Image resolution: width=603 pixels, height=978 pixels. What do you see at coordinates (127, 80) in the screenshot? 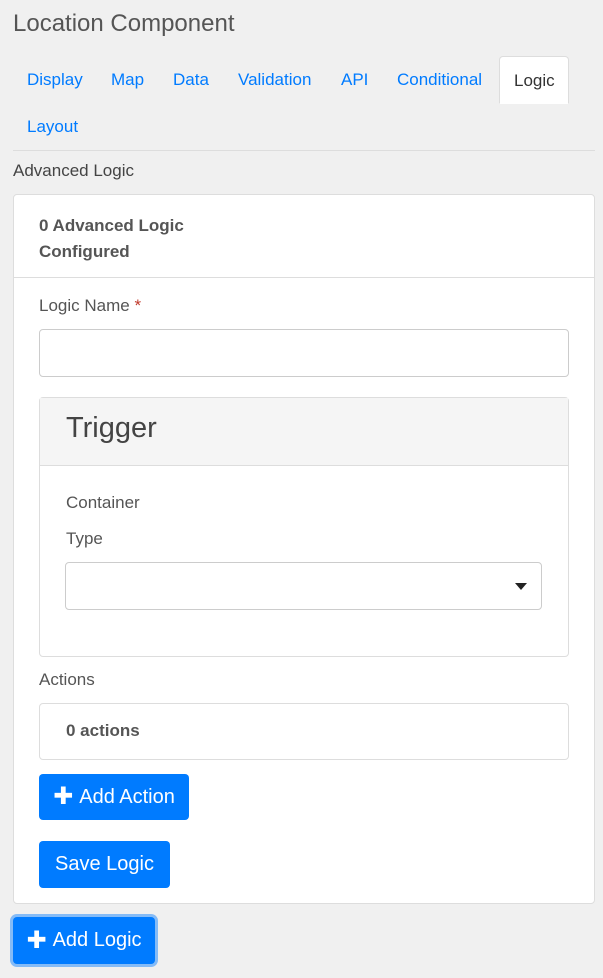
I see `tab-map: Map` at bounding box center [127, 80].